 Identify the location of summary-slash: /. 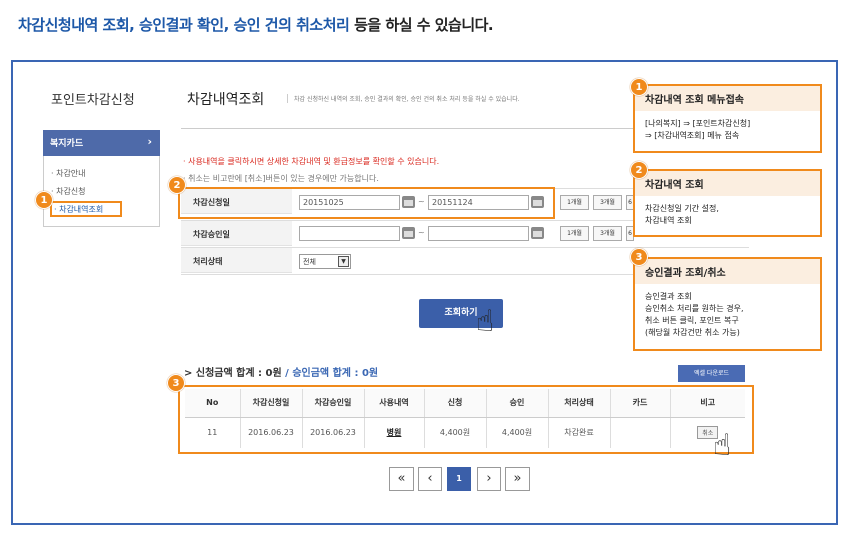
(287, 373).